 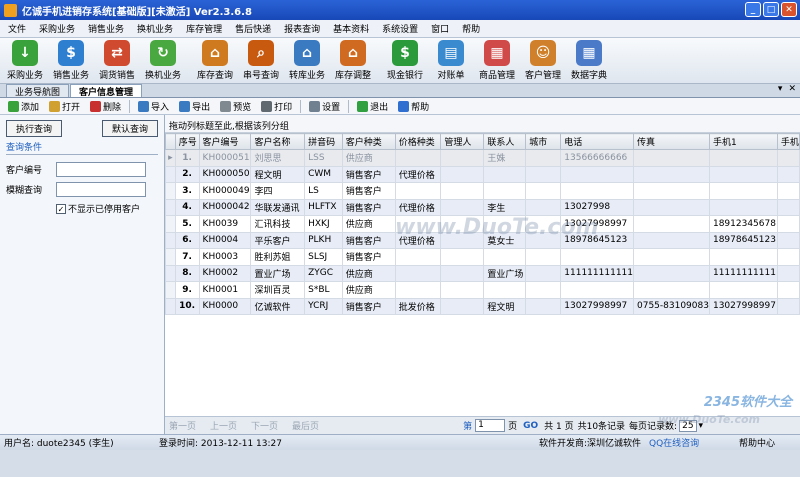 What do you see at coordinates (187, 158) in the screenshot?
I see `table-cell: 1.` at bounding box center [187, 158].